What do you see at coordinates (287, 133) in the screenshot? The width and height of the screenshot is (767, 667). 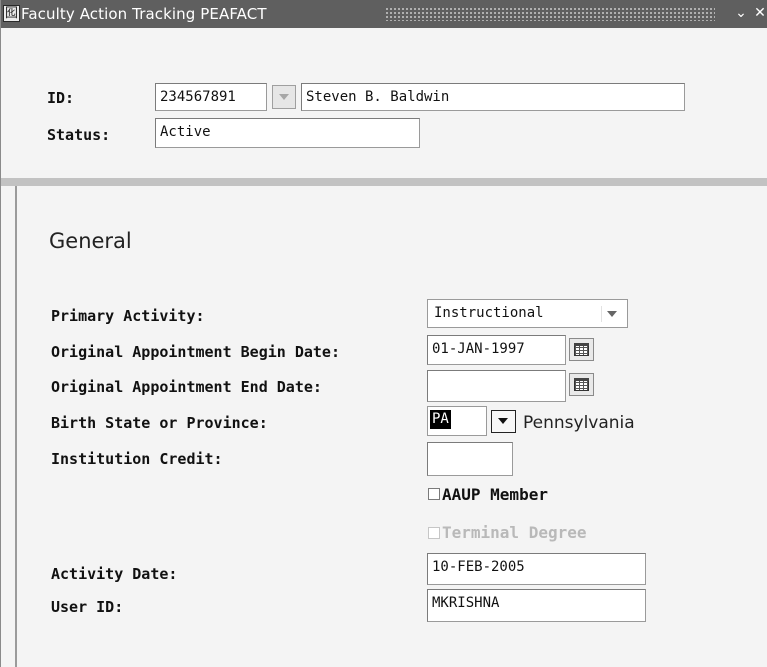 I see `status-field: Active` at bounding box center [287, 133].